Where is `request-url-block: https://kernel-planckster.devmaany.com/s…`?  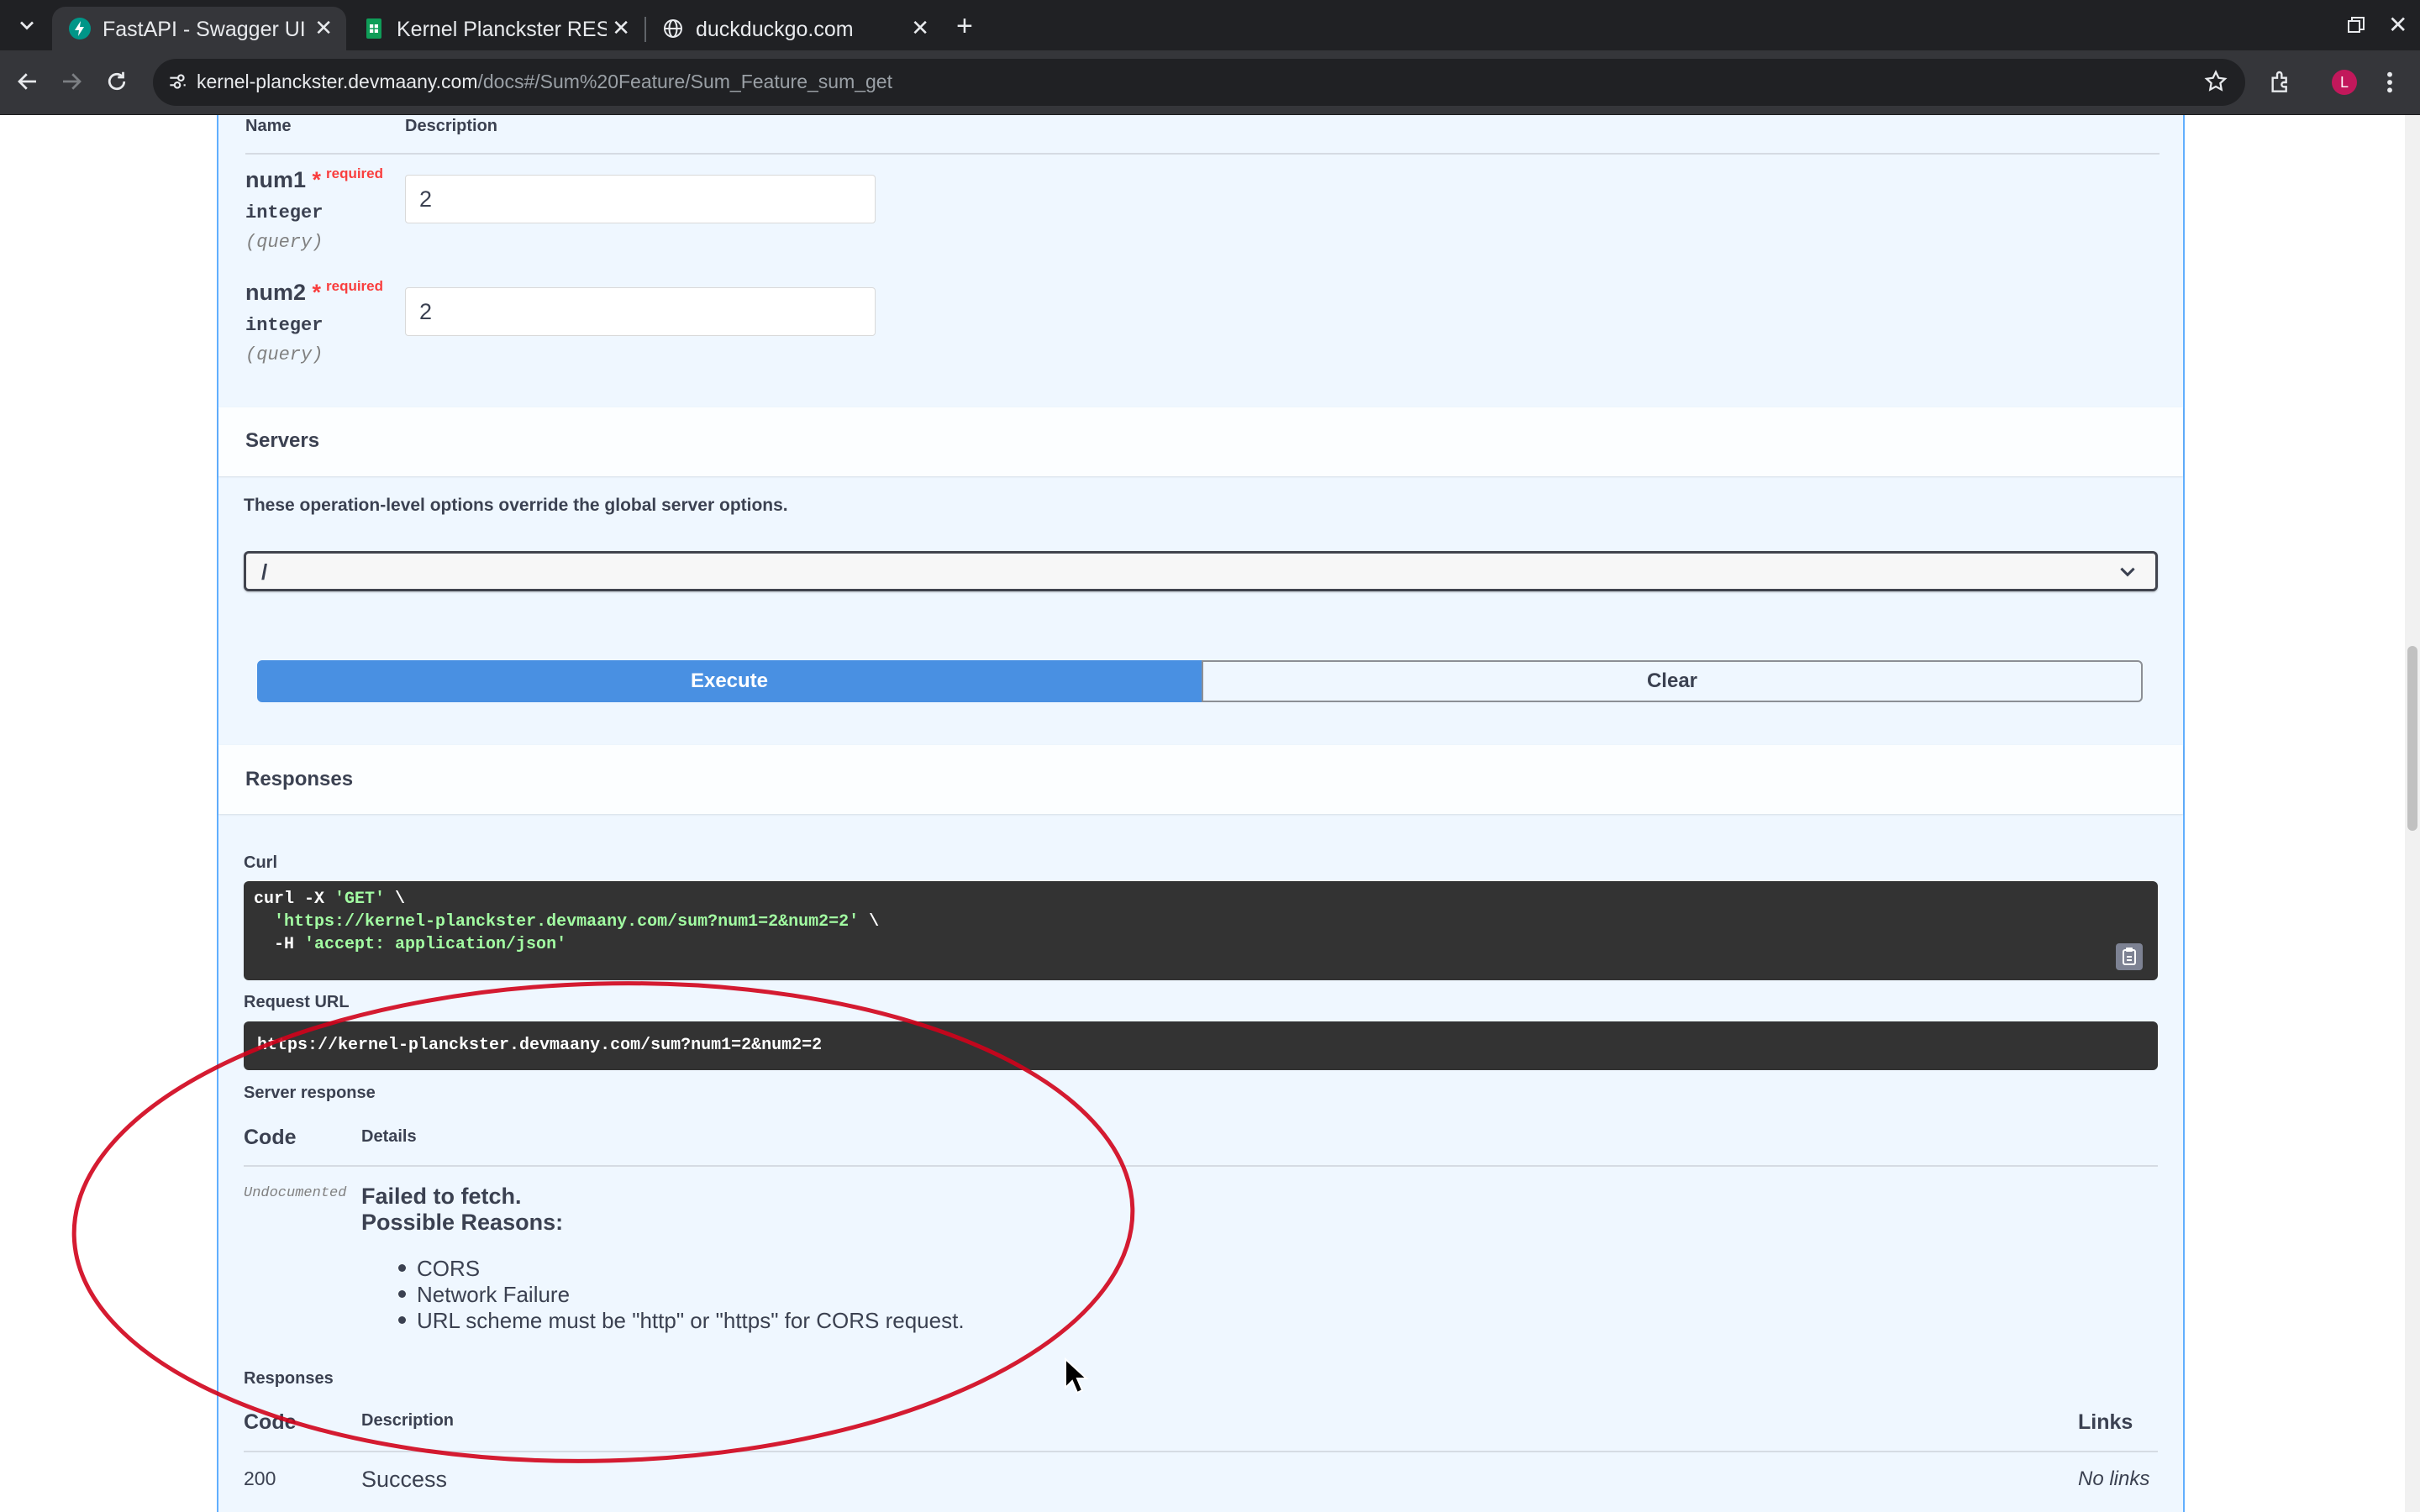
request-url-block: https://kernel-planckster.devmaany.com/s… is located at coordinates (1201, 1045).